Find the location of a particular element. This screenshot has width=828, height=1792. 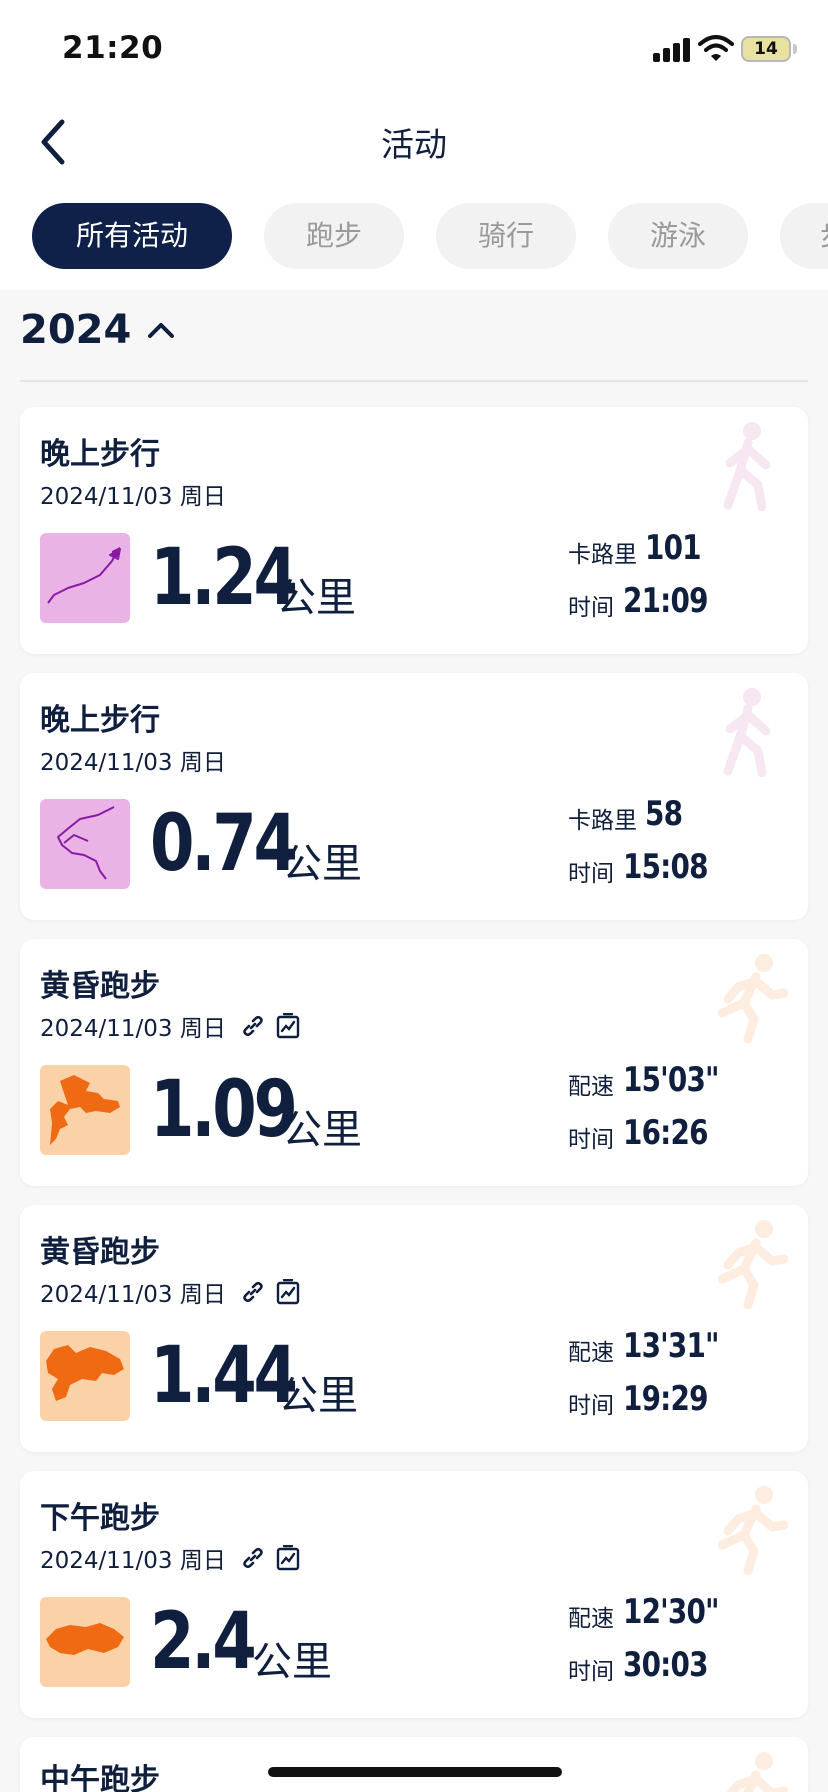

home-indicator is located at coordinates (415, 1772).